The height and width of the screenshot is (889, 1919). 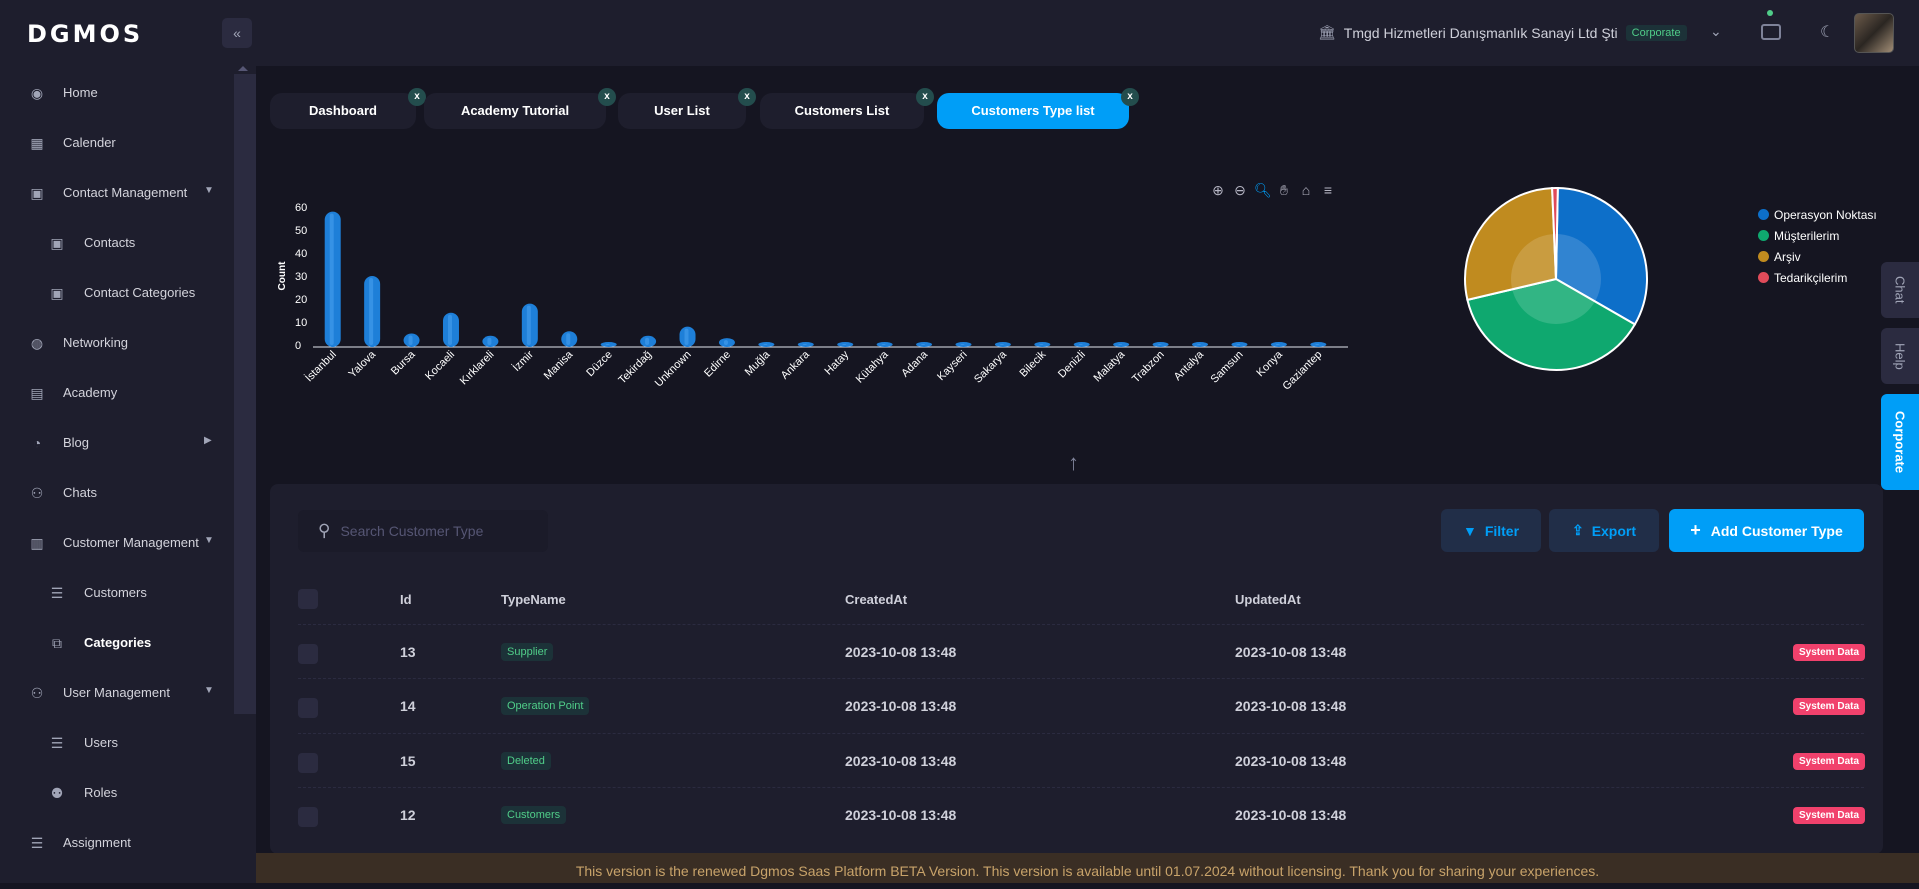 What do you see at coordinates (1073, 463) in the screenshot?
I see `arrow-up-icon: ↑` at bounding box center [1073, 463].